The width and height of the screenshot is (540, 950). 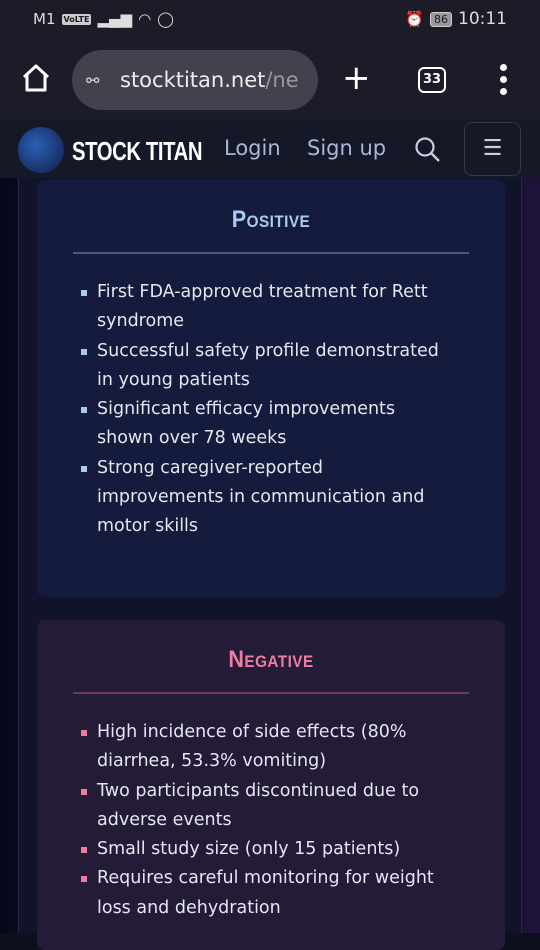 What do you see at coordinates (115, 19) in the screenshot?
I see `signal-icon: ▂▄▆` at bounding box center [115, 19].